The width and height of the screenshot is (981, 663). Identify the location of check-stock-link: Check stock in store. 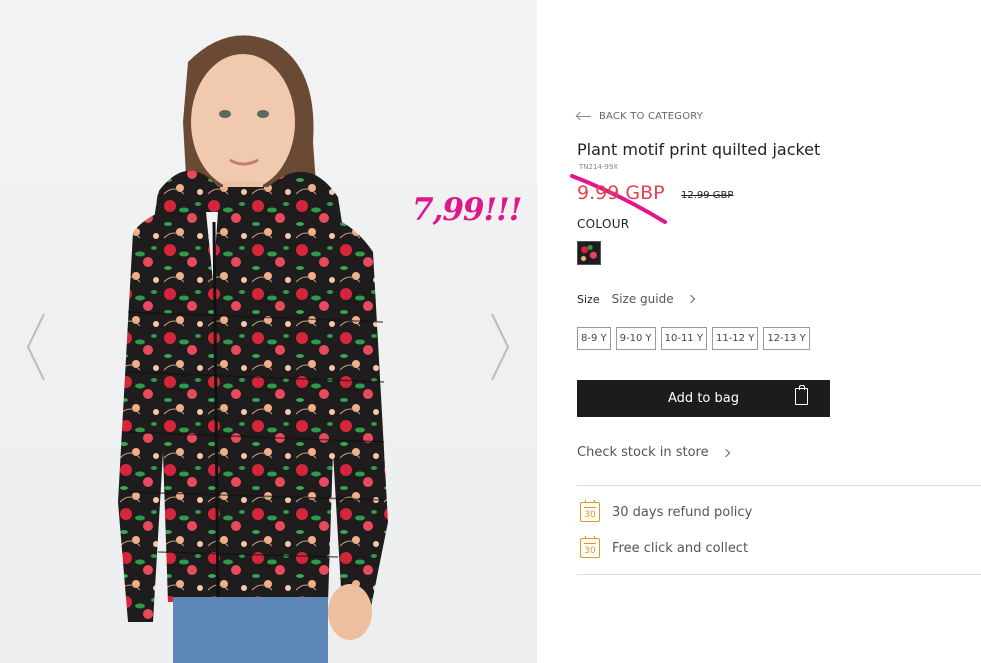
(653, 452).